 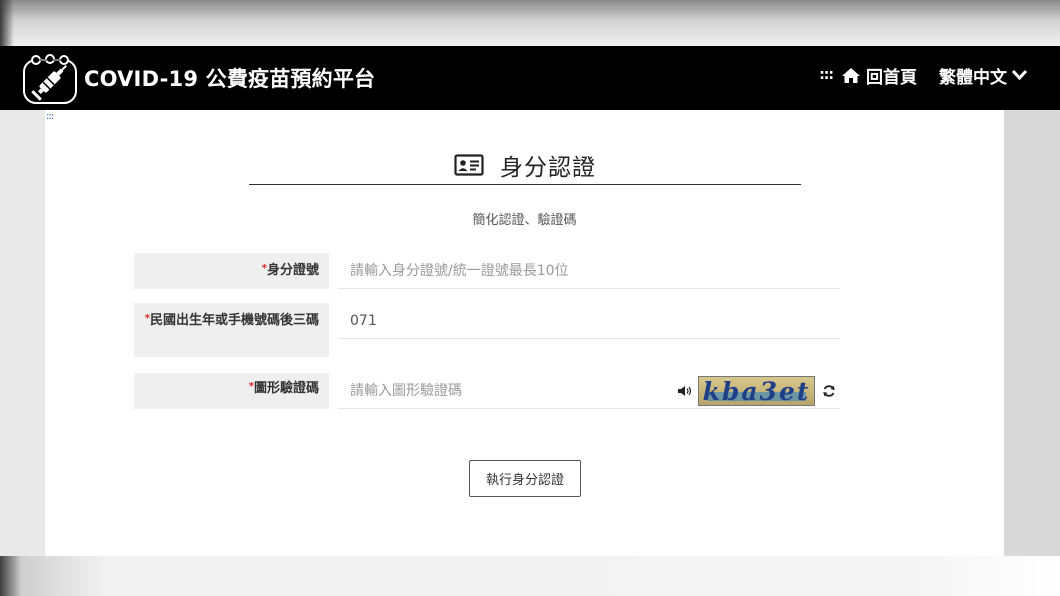 I want to click on id-card-icon, so click(x=469, y=165).